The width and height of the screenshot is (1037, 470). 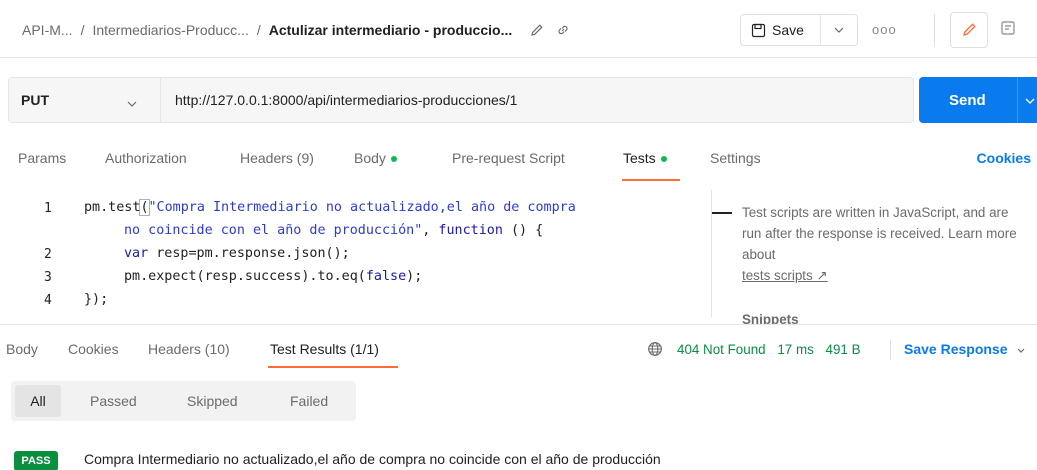 What do you see at coordinates (36, 460) in the screenshot?
I see `pass-badge: PASS` at bounding box center [36, 460].